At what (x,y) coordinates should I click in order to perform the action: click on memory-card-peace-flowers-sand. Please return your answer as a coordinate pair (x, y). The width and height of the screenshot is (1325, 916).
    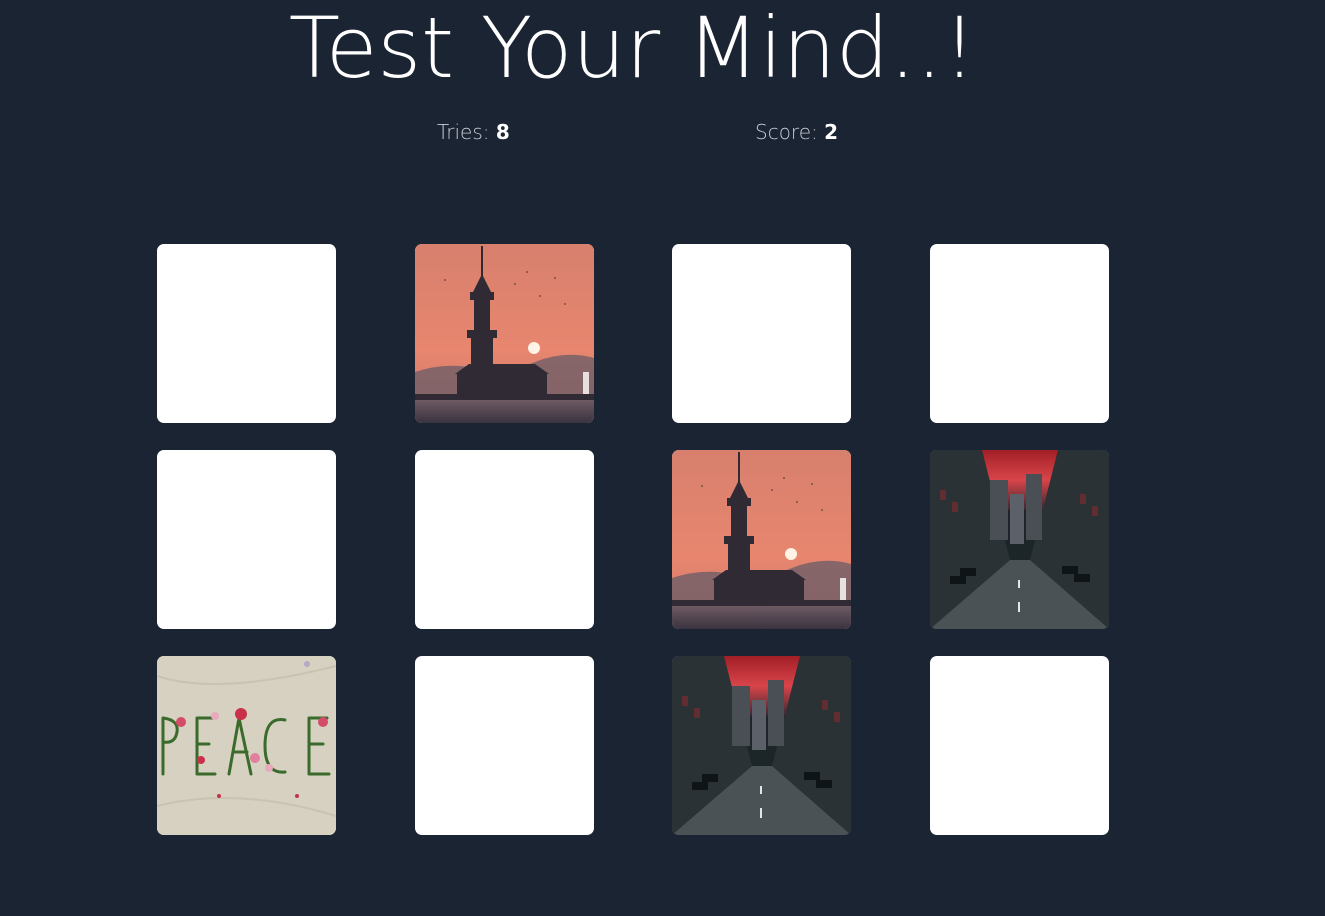
    Looking at the image, I should click on (246, 745).